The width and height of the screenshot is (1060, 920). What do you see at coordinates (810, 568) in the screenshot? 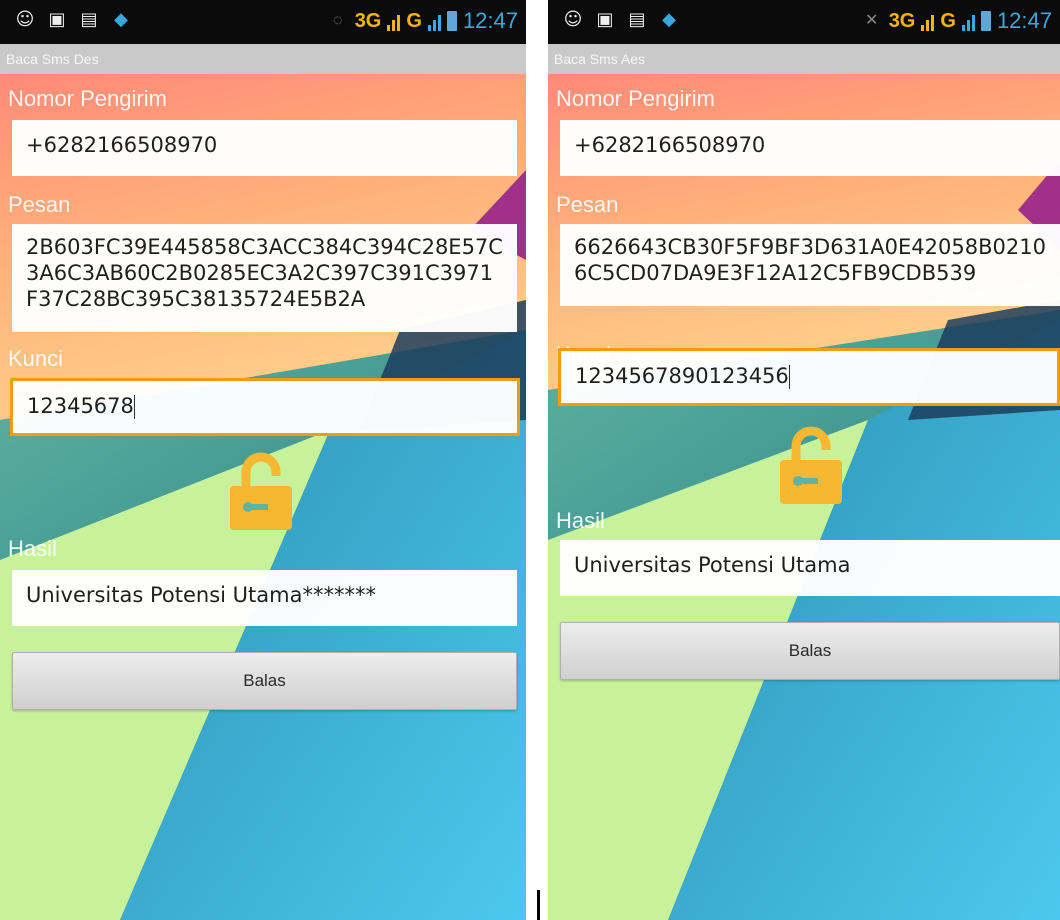
I see `result-field: Universitas Potensi Utama` at bounding box center [810, 568].